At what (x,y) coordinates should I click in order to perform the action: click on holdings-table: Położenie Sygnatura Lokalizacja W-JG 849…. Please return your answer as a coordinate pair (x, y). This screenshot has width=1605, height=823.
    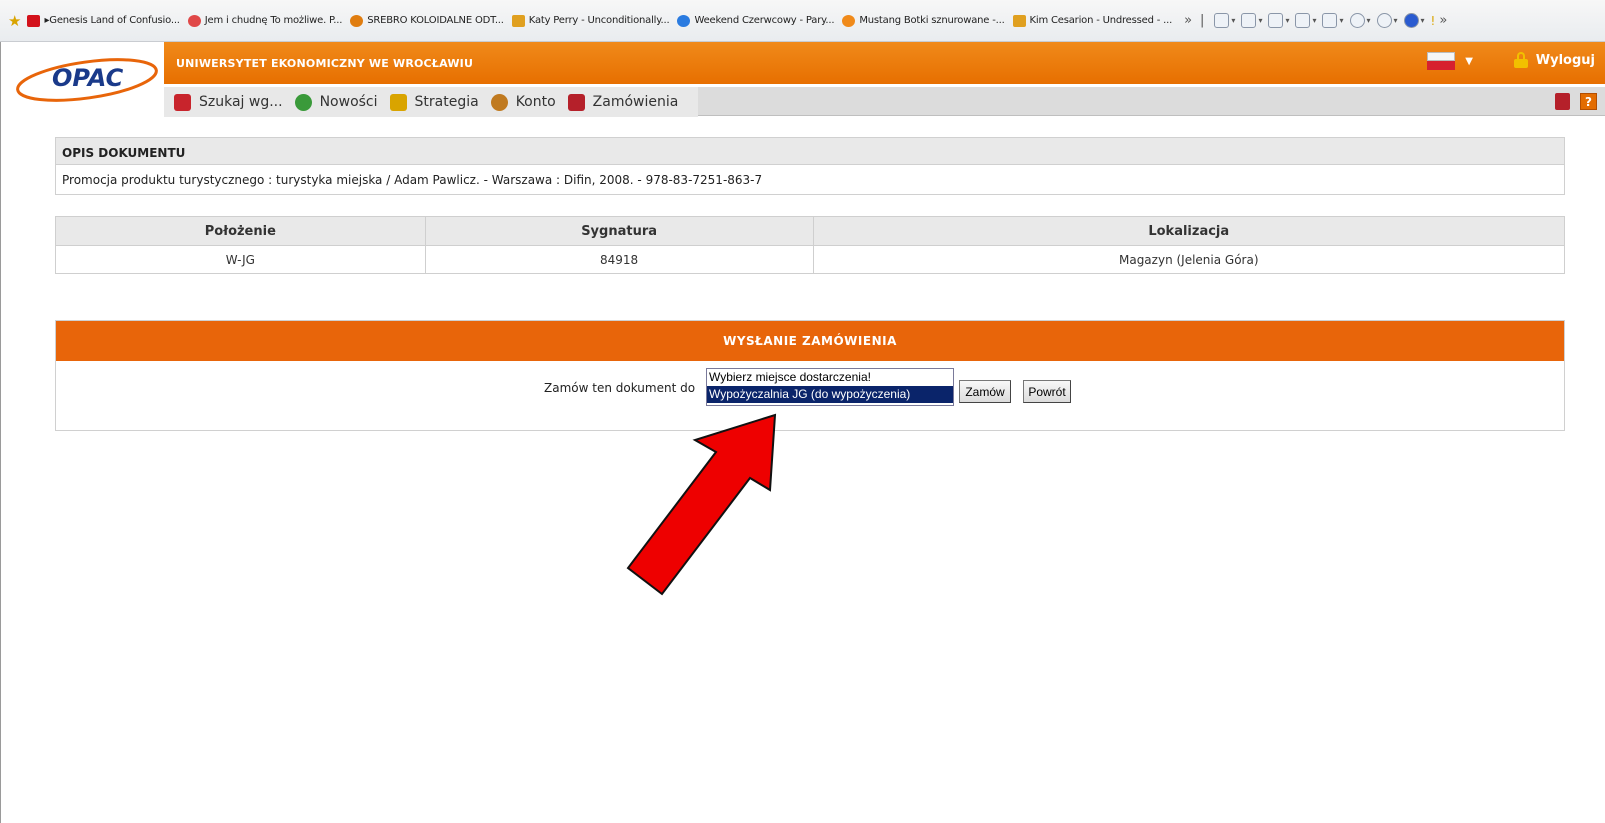
    Looking at the image, I should click on (810, 245).